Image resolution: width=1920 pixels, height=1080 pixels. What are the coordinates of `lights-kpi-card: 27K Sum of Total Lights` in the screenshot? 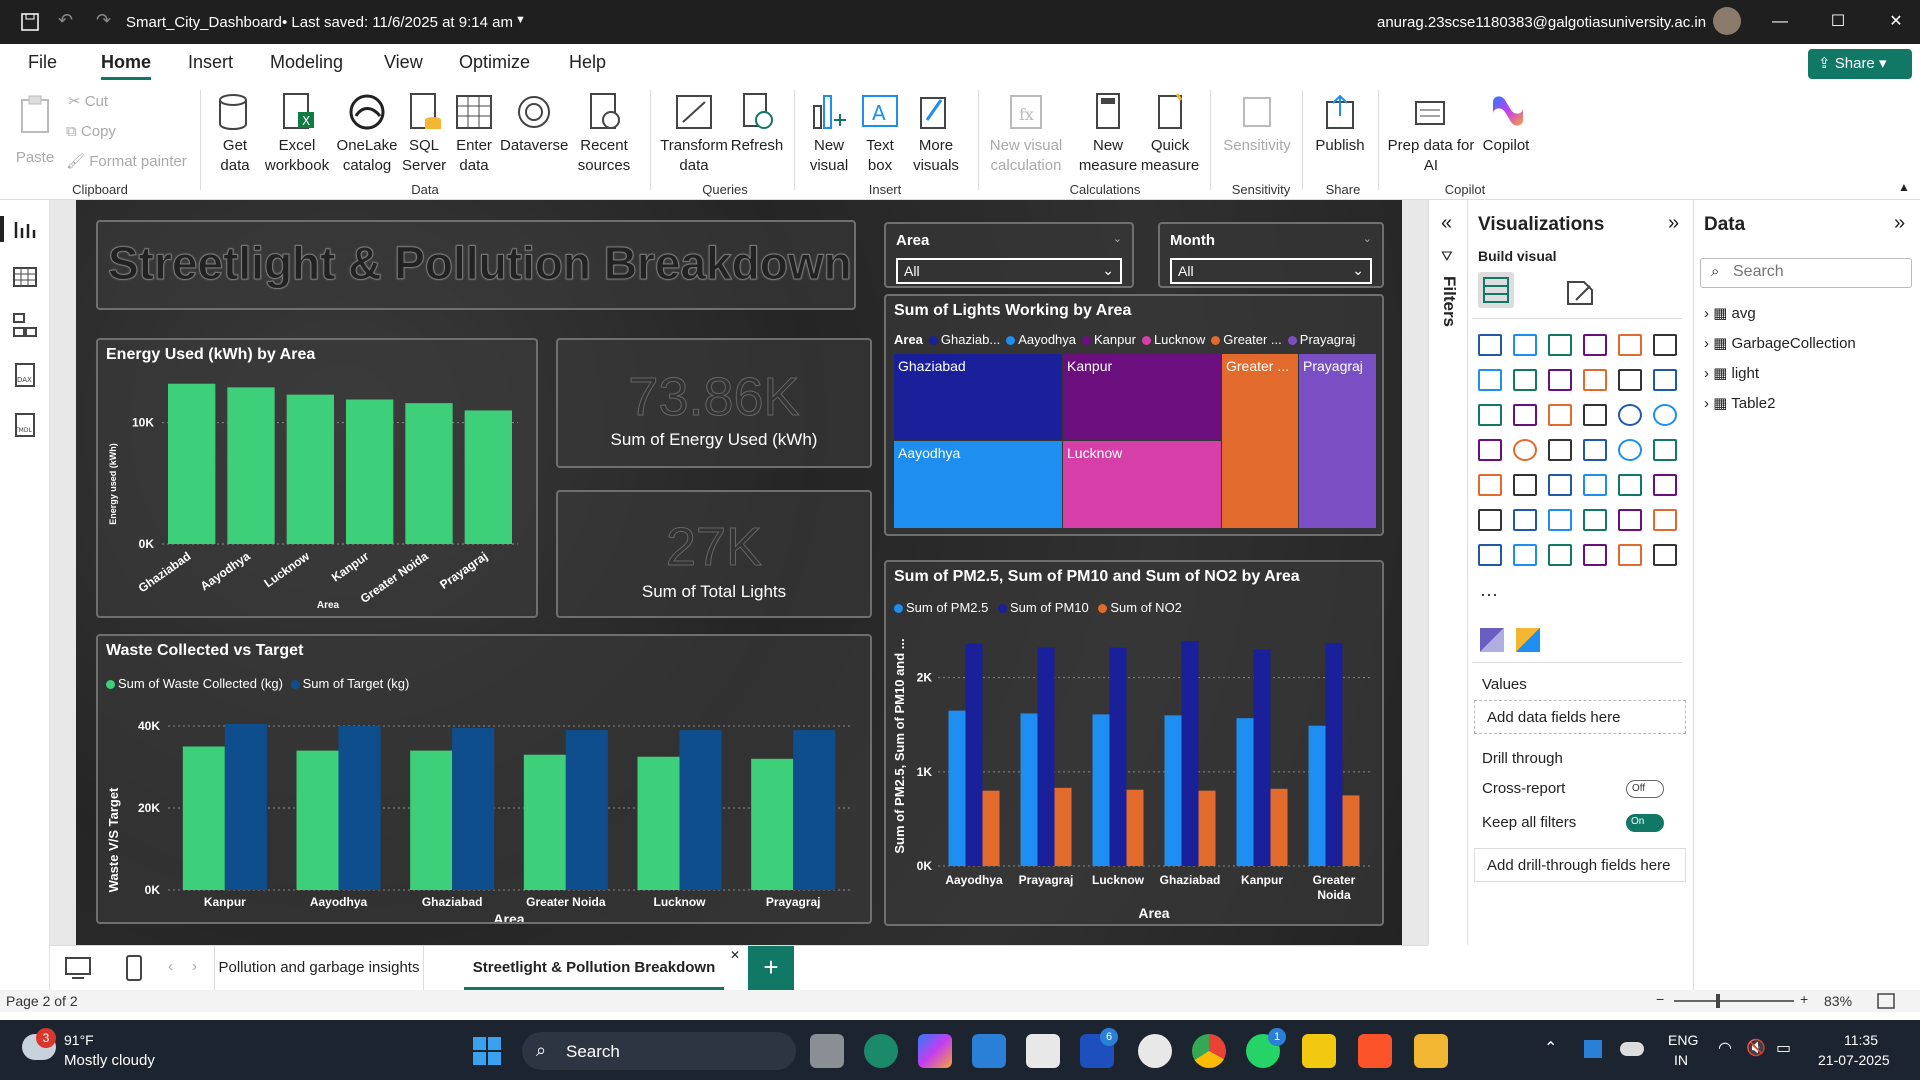 It's located at (714, 554).